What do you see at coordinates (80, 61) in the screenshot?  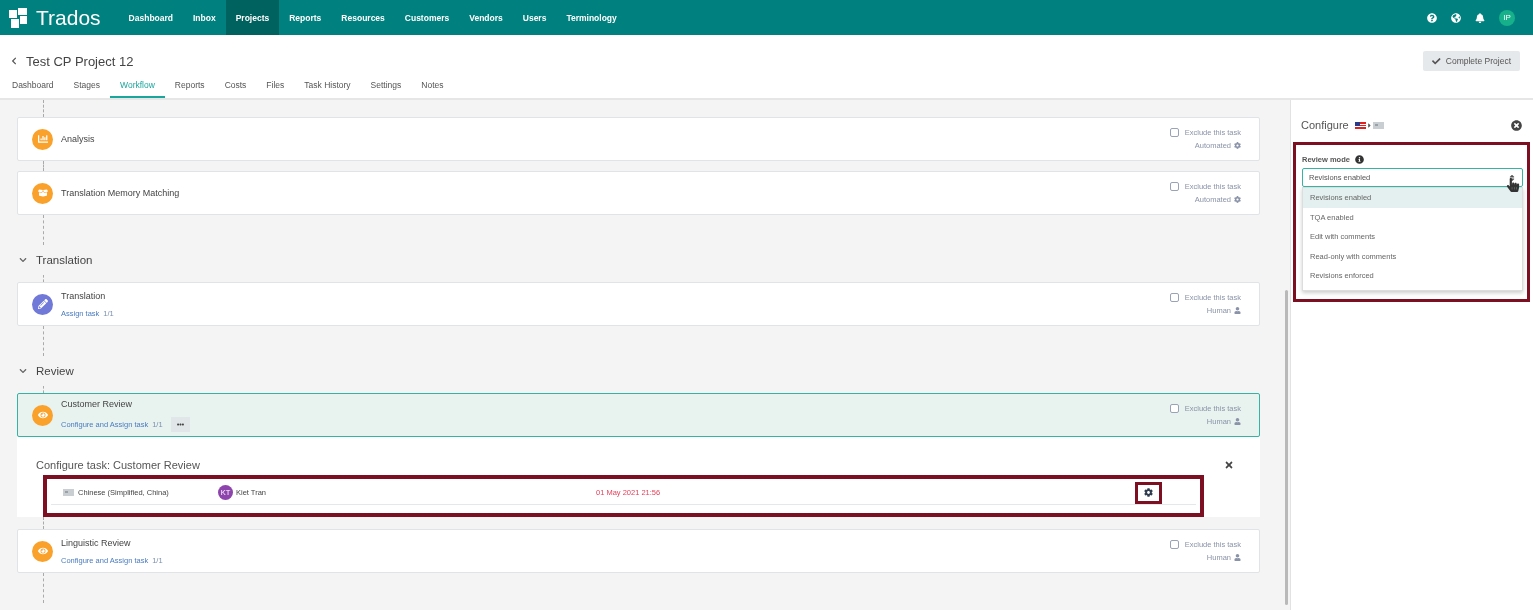 I see `project-title: Test CP Project 12` at bounding box center [80, 61].